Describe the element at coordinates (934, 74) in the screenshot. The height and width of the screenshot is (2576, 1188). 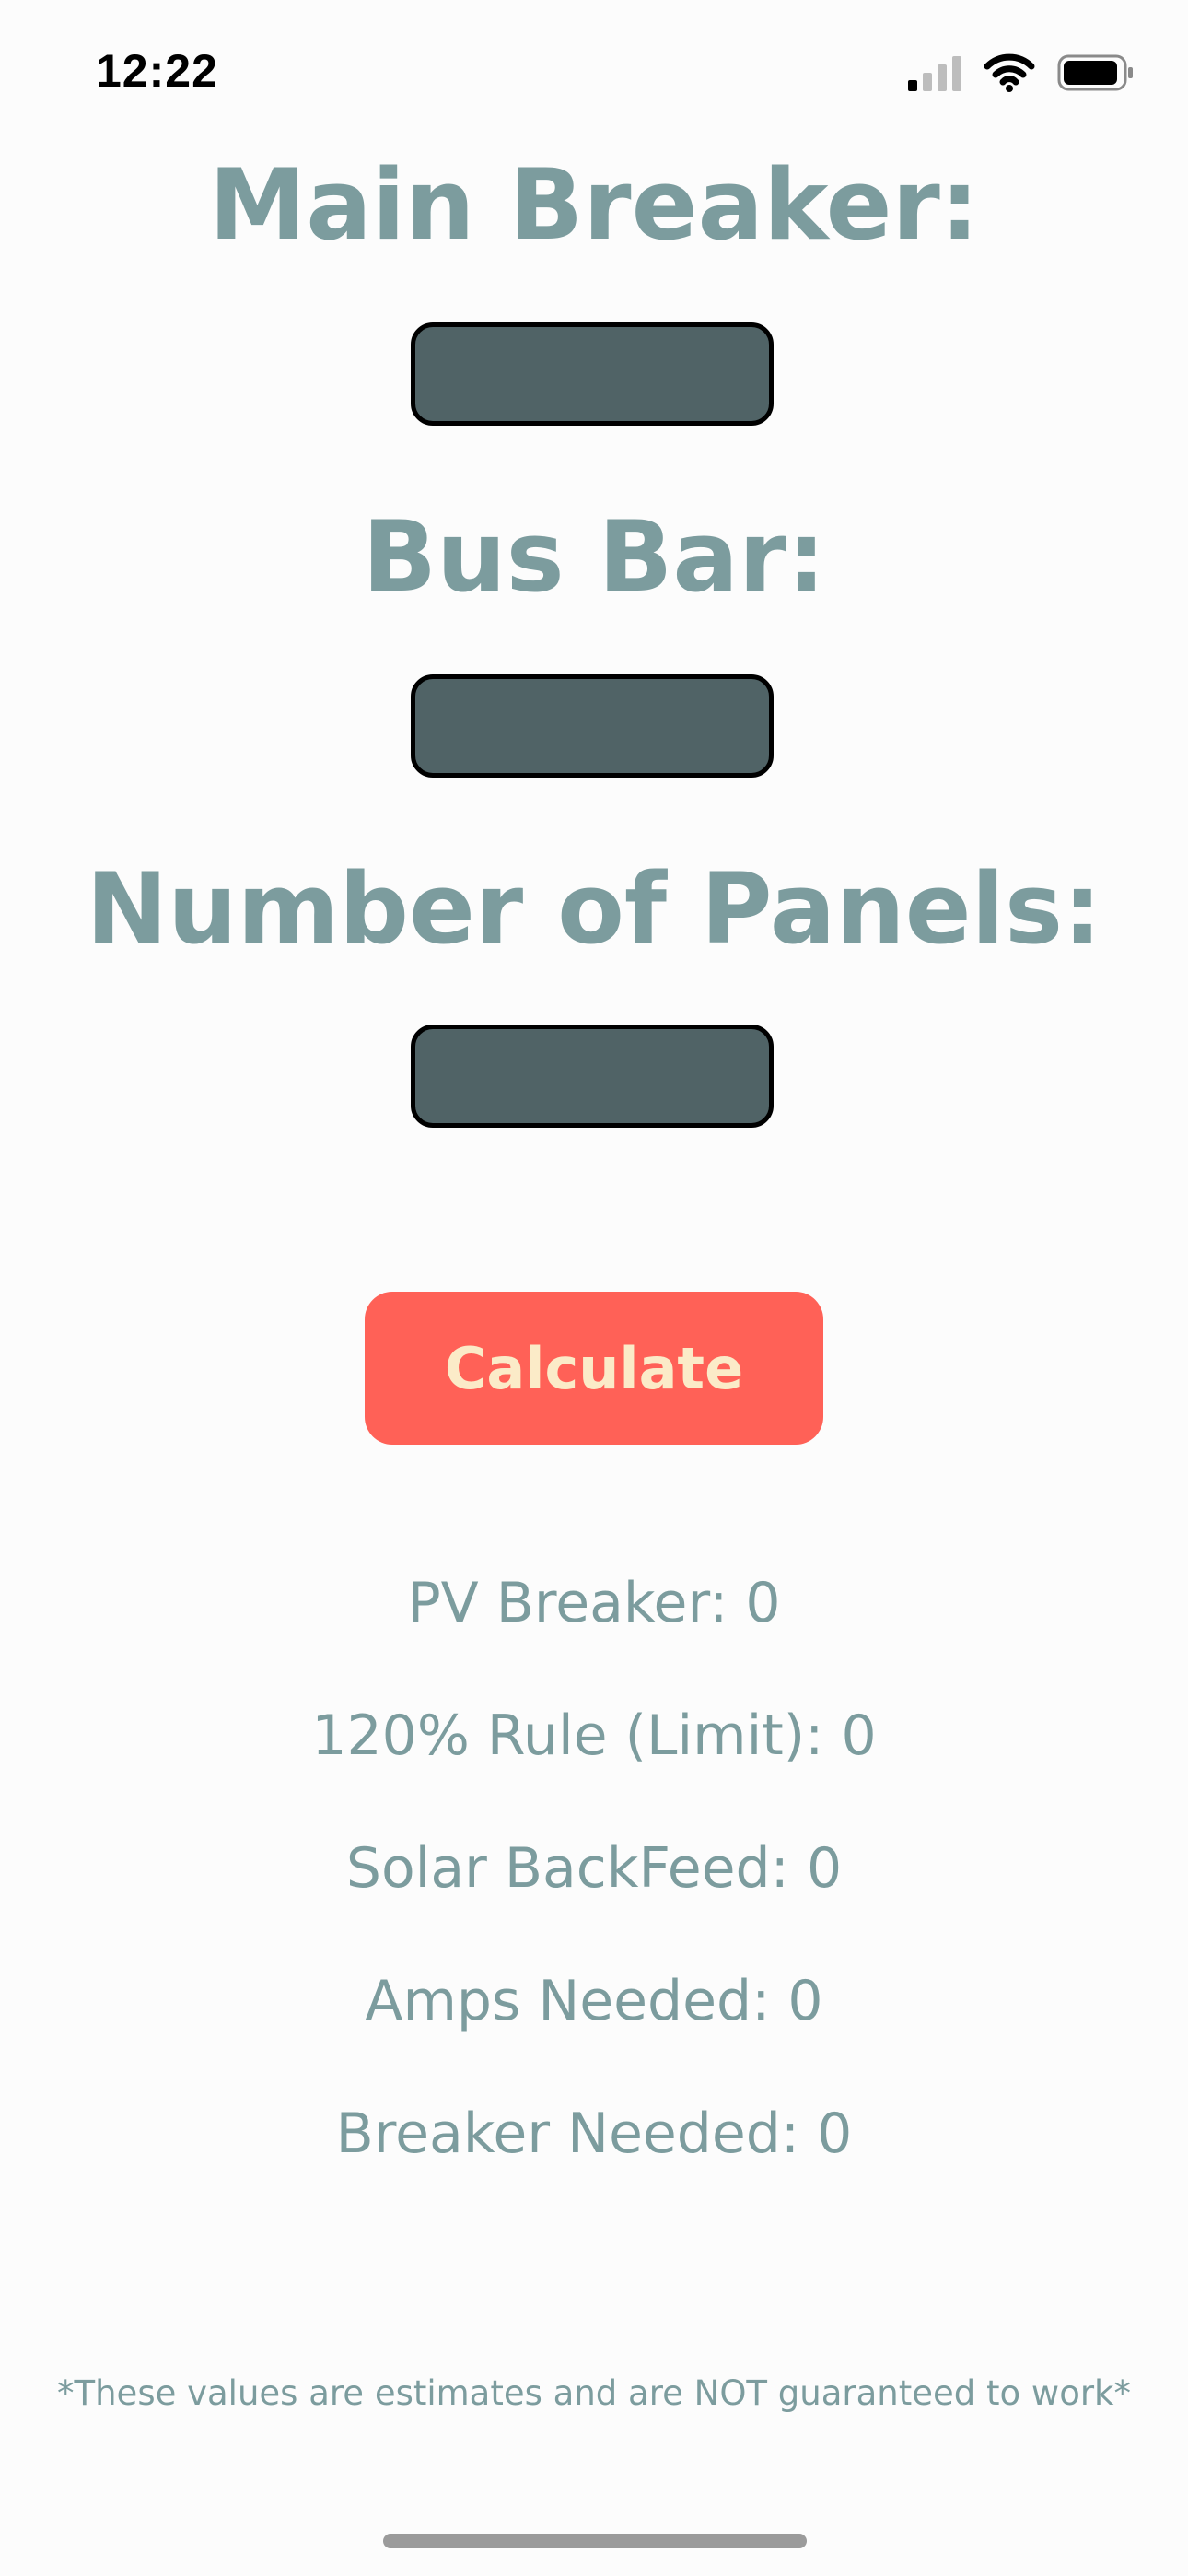
I see `cellular-signal-icon` at that location.